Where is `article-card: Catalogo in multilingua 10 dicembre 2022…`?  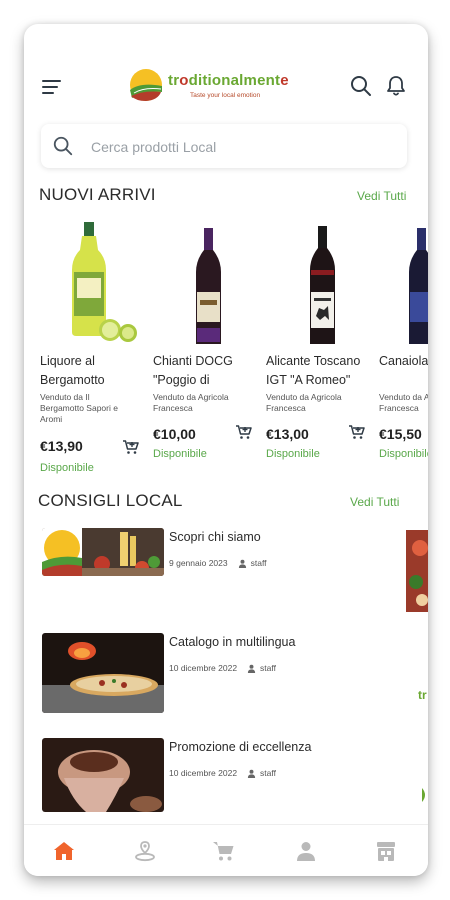
article-card: Catalogo in multilingua 10 dicembre 2022… is located at coordinates (192, 673).